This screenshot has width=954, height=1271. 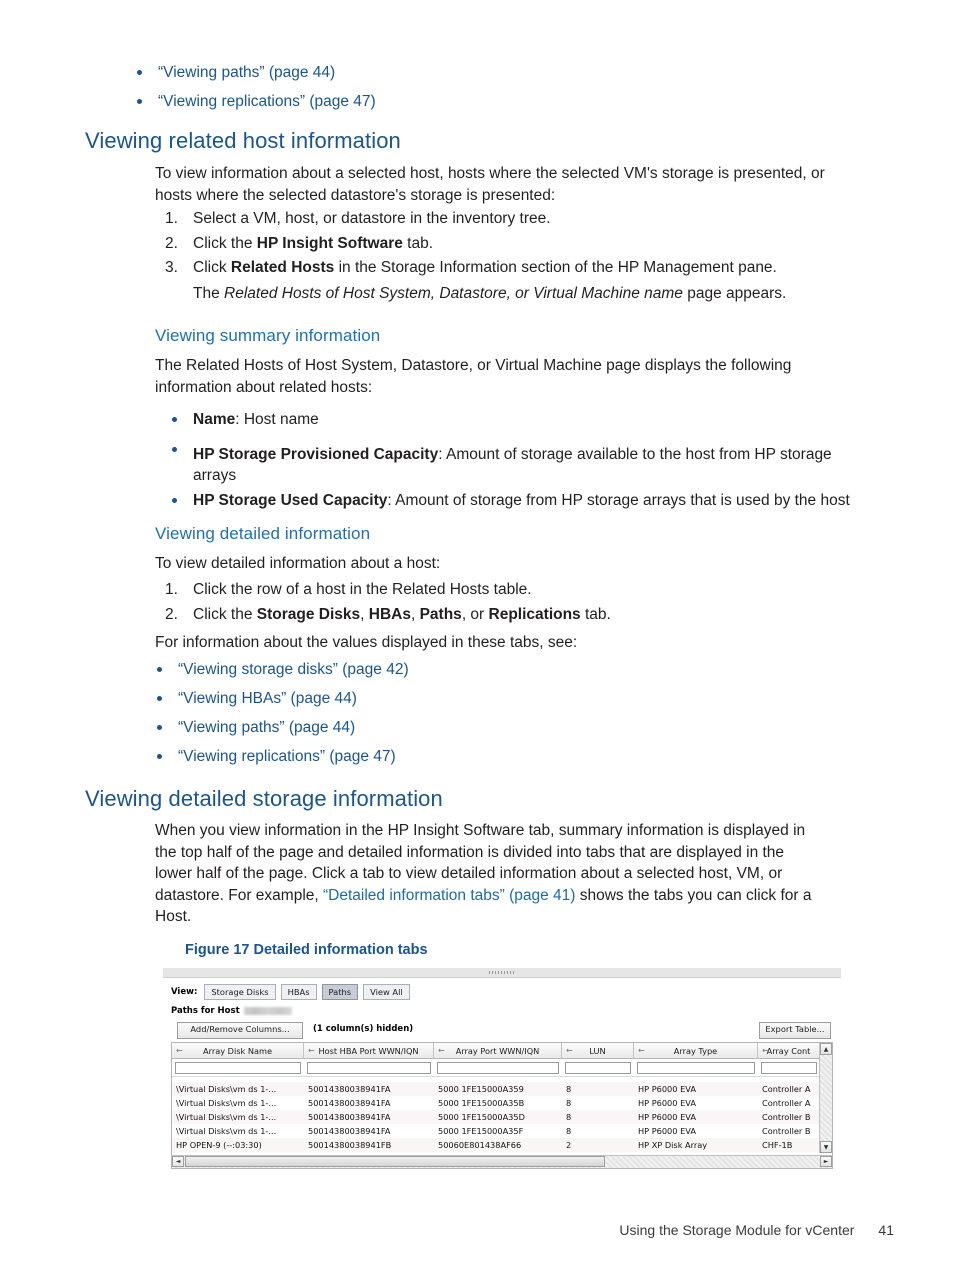 What do you see at coordinates (219, 1145) in the screenshot?
I see `cell-array-disk-name: HP OPEN-9 (--:03:30)` at bounding box center [219, 1145].